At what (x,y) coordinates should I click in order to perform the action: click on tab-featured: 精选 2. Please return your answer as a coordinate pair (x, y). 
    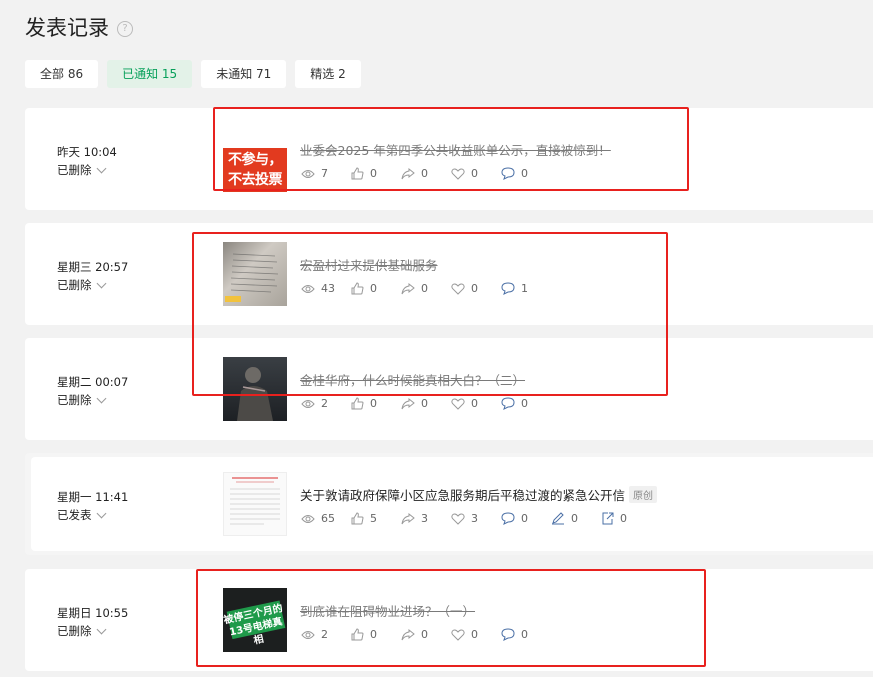
    Looking at the image, I should click on (328, 74).